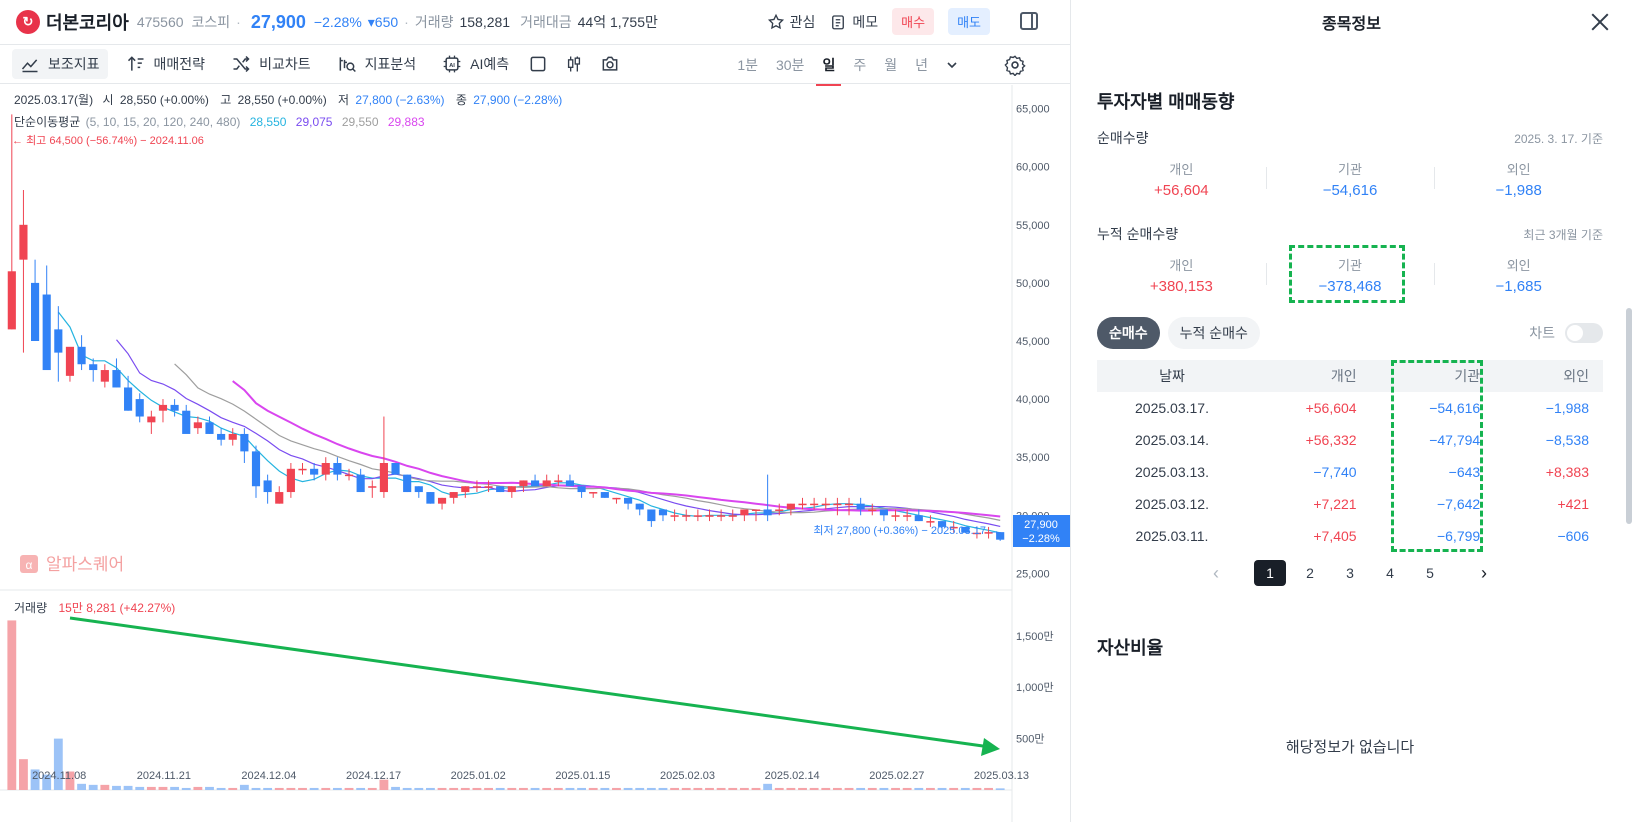  I want to click on analysis-tool-button: 지표분석, so click(377, 64).